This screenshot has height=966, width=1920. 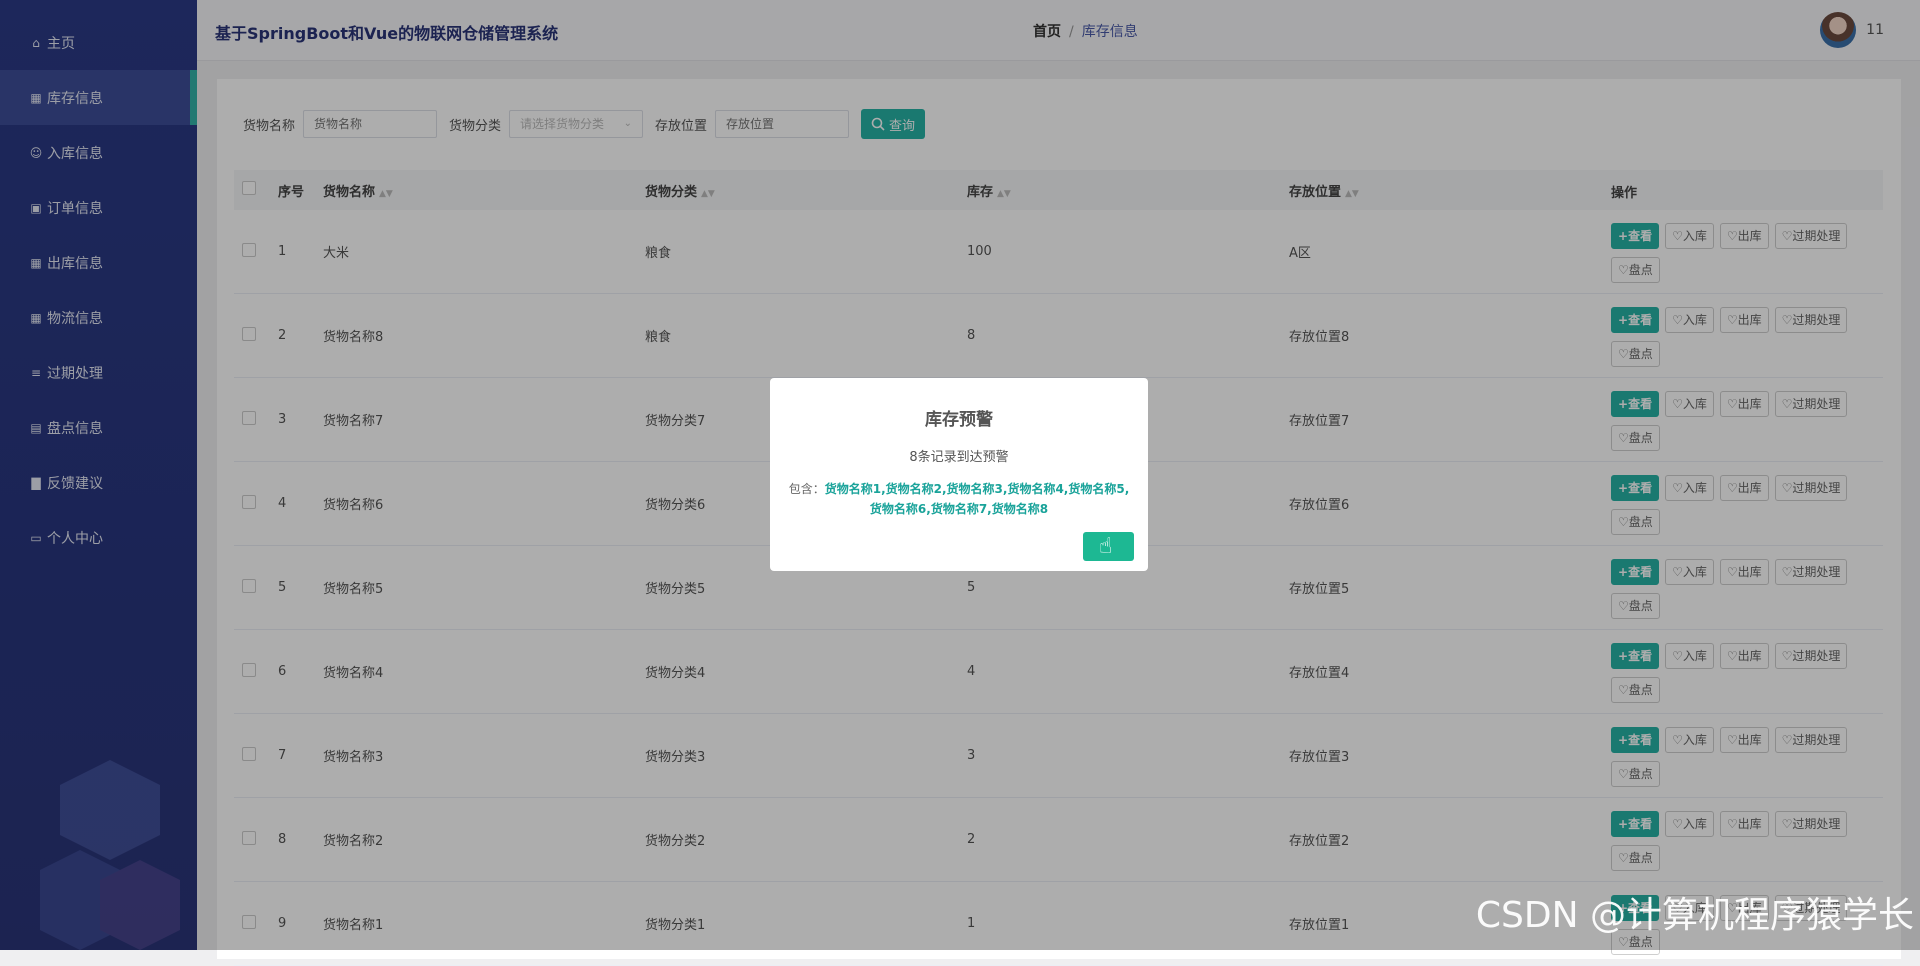 I want to click on dialog-title: 库存预警, so click(x=959, y=420).